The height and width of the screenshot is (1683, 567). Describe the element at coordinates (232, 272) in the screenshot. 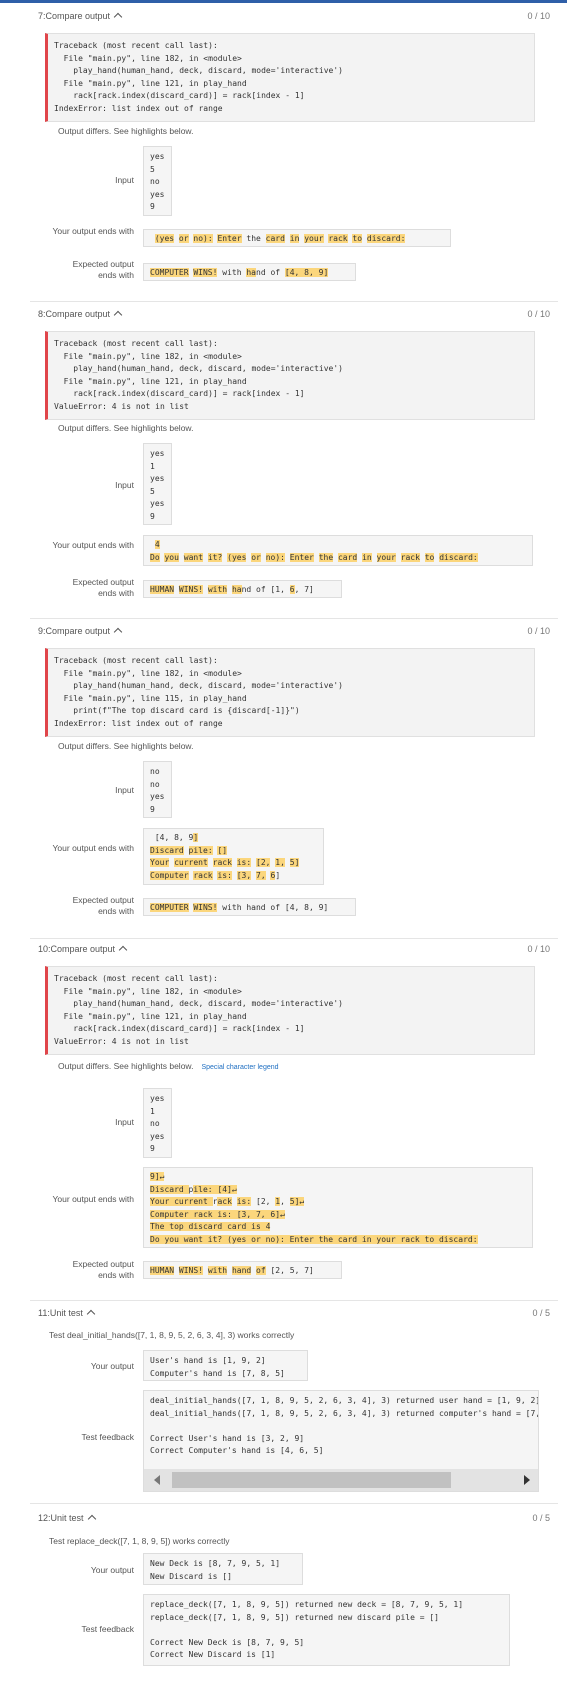

I see `diff-text: with` at that location.